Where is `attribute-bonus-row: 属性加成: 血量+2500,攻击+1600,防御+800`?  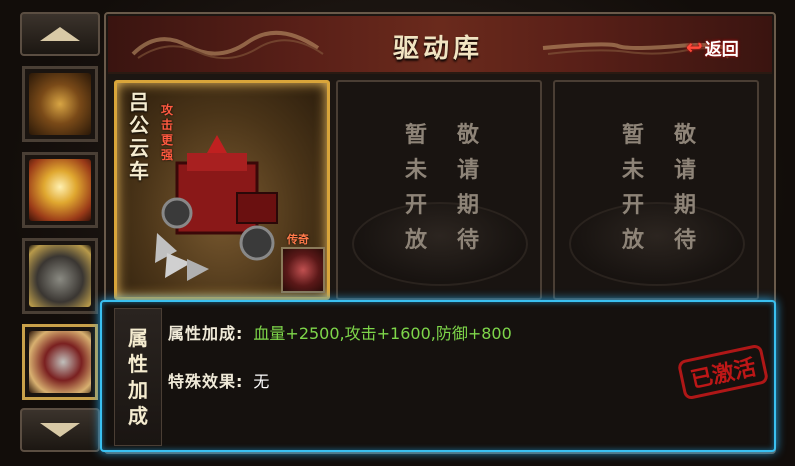 attribute-bonus-row: 属性加成: 血量+2500,攻击+1600,防御+800 is located at coordinates (340, 332).